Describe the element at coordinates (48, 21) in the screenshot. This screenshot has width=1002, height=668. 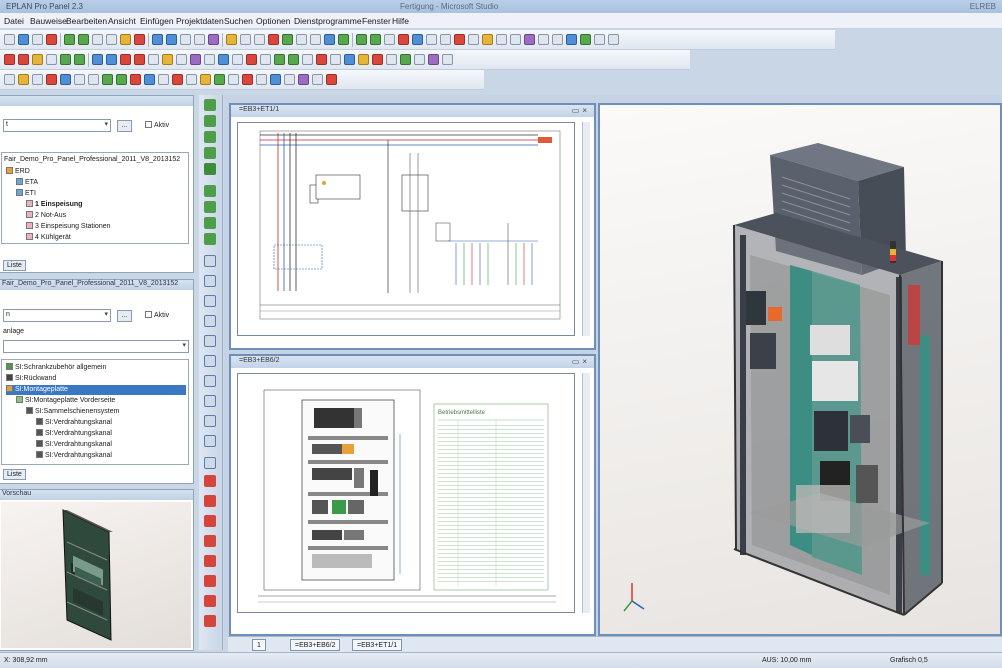
I see `menu-bauweise: Bauweise` at that location.